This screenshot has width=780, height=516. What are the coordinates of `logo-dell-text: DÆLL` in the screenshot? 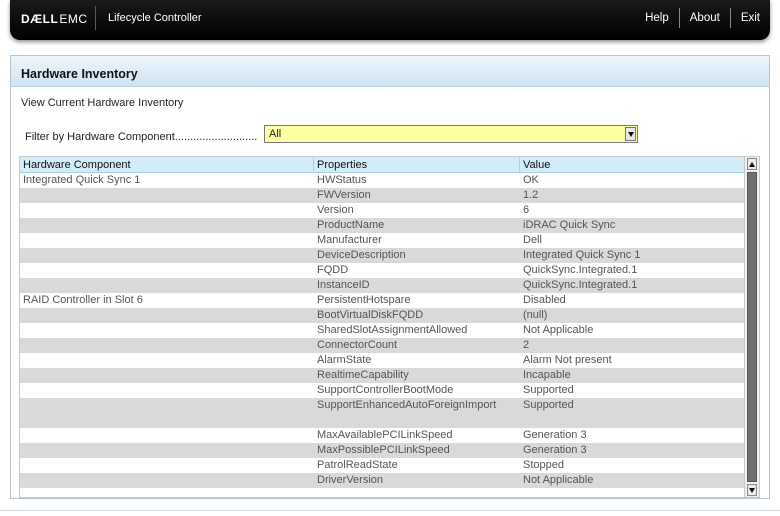 It's located at (40, 19).